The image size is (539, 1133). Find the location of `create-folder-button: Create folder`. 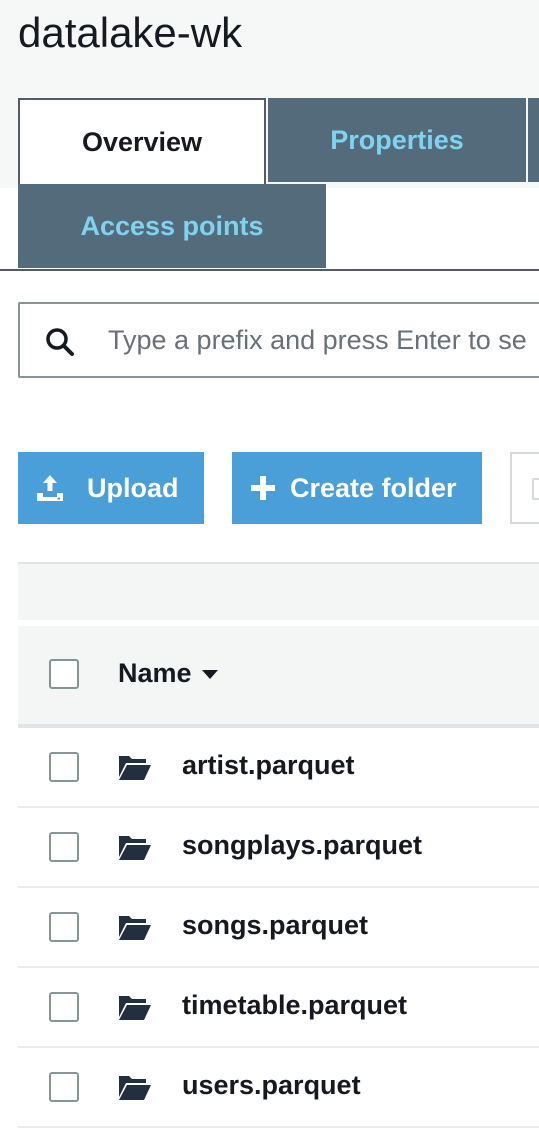

create-folder-button: Create folder is located at coordinates (357, 488).